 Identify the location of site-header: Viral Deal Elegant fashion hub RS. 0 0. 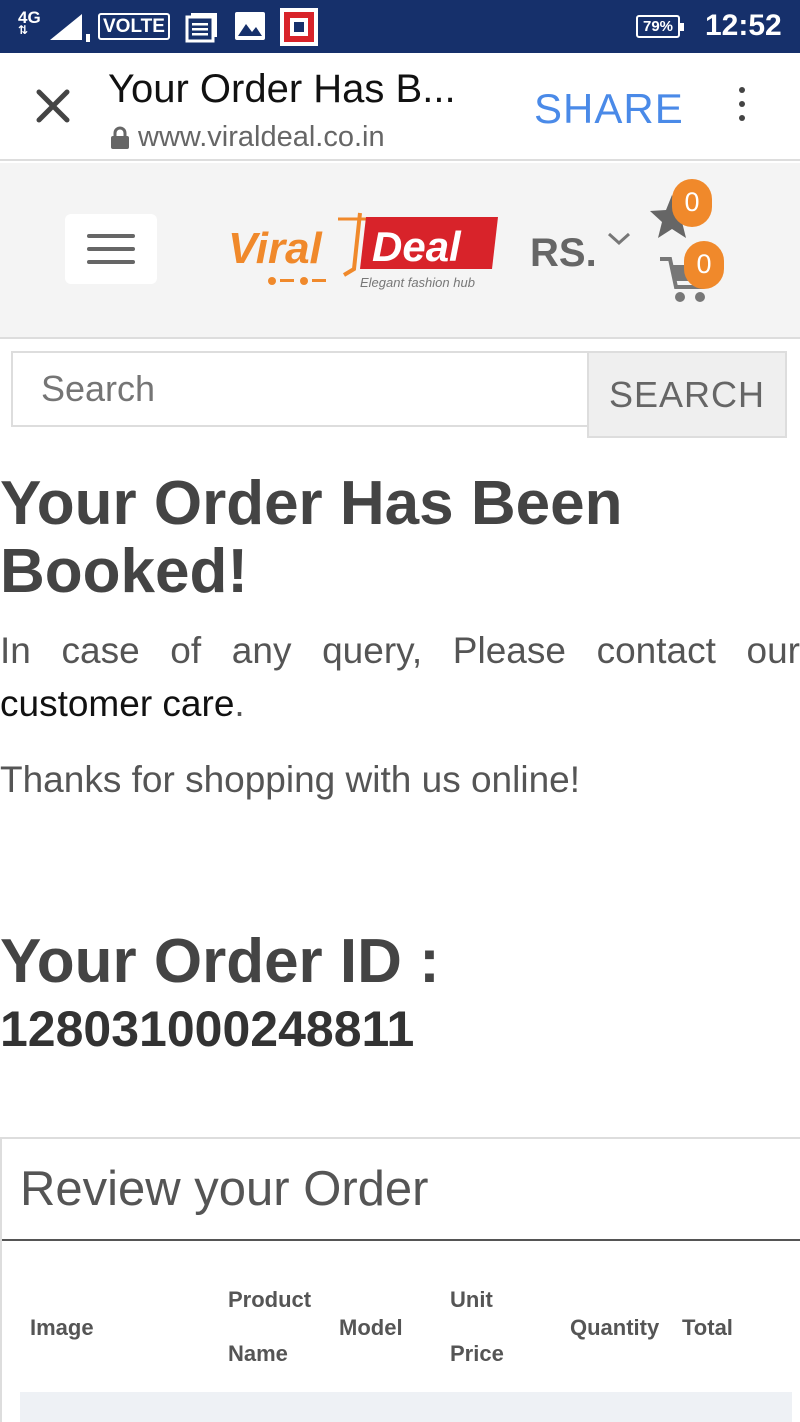
(400, 251).